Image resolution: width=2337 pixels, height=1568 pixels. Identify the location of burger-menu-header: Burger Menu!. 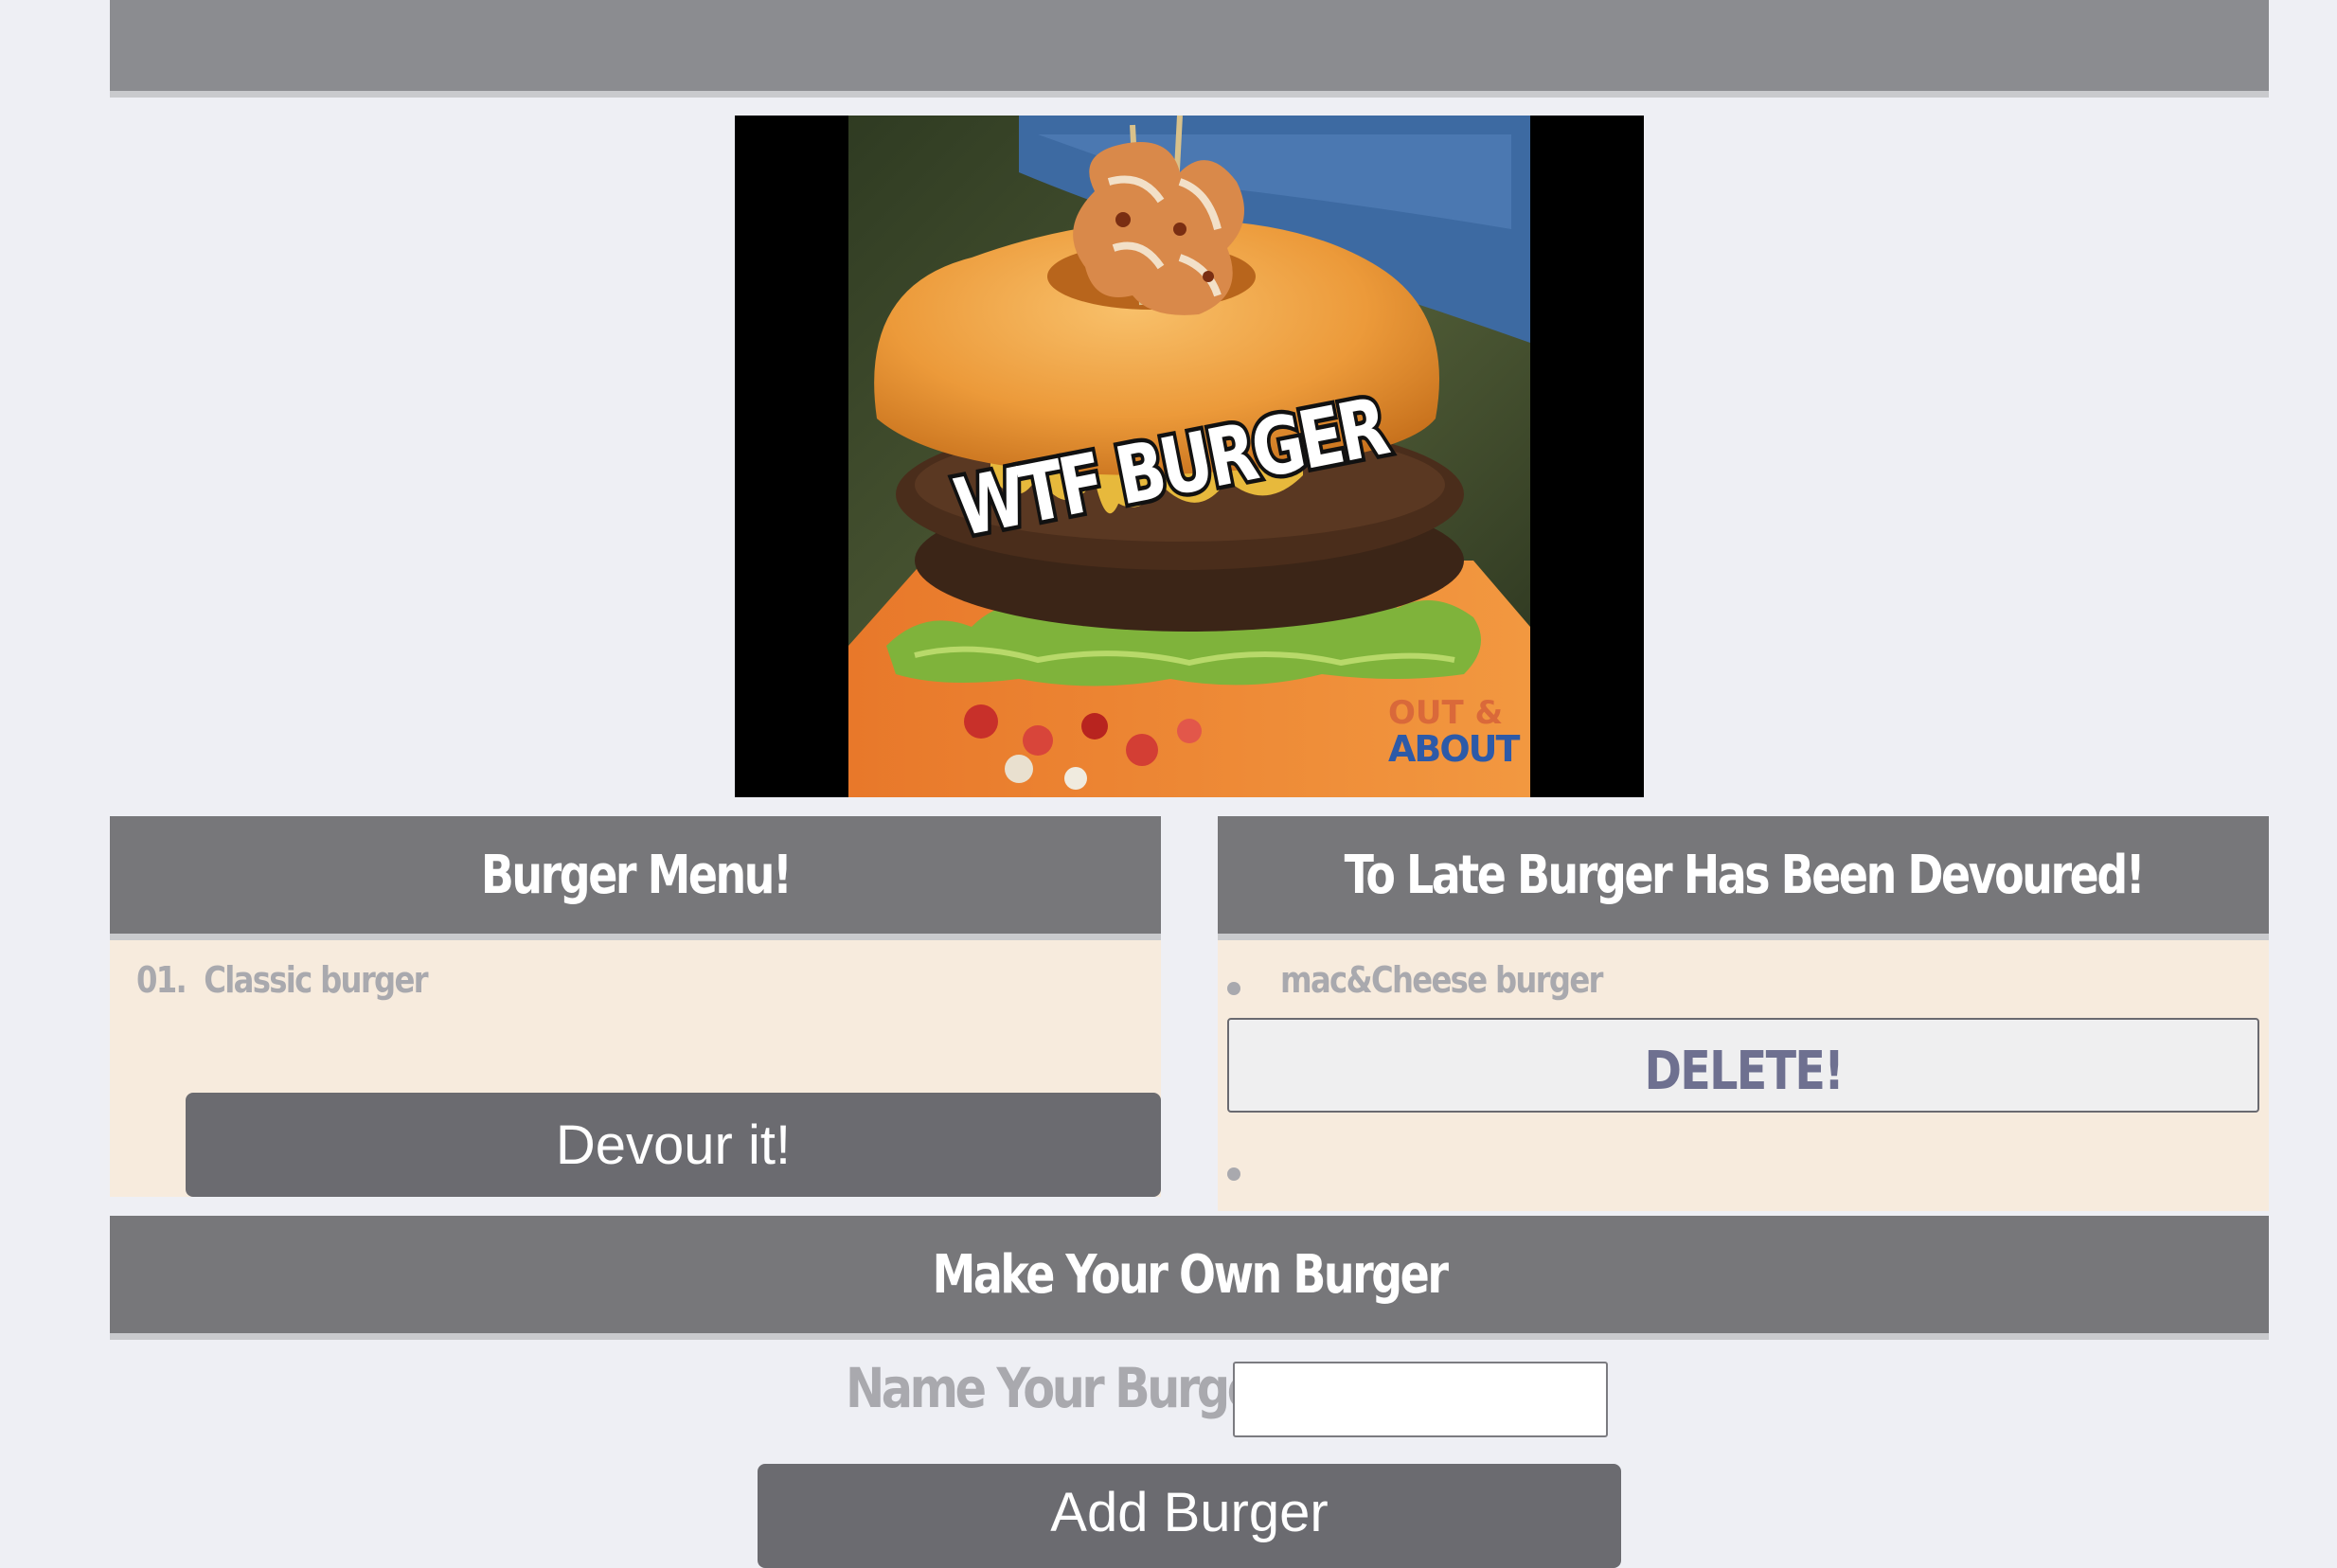
(635, 878).